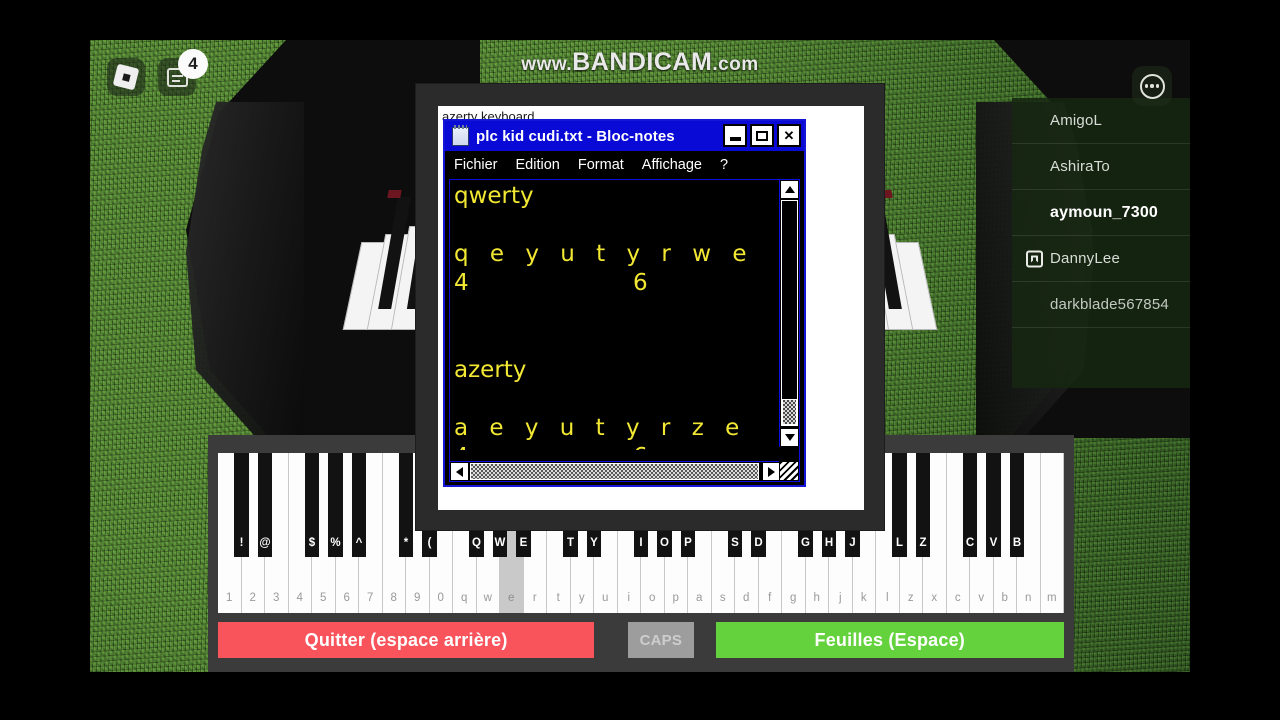 The width and height of the screenshot is (1280, 720). Describe the element at coordinates (661, 640) in the screenshot. I see `caps-button: CAPS` at that location.